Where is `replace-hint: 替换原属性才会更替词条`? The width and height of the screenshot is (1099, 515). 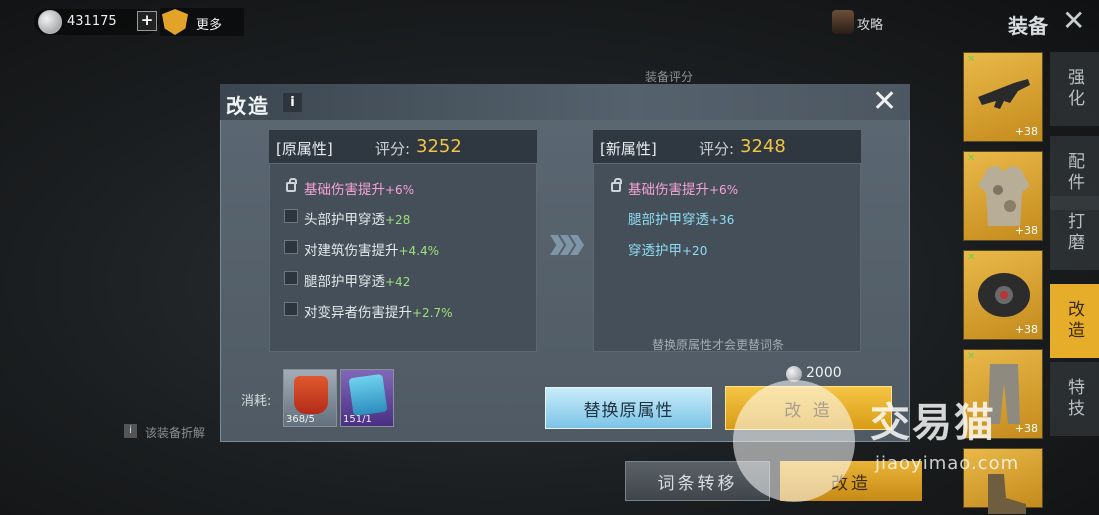 replace-hint: 替换原属性才会更替词条 is located at coordinates (718, 345).